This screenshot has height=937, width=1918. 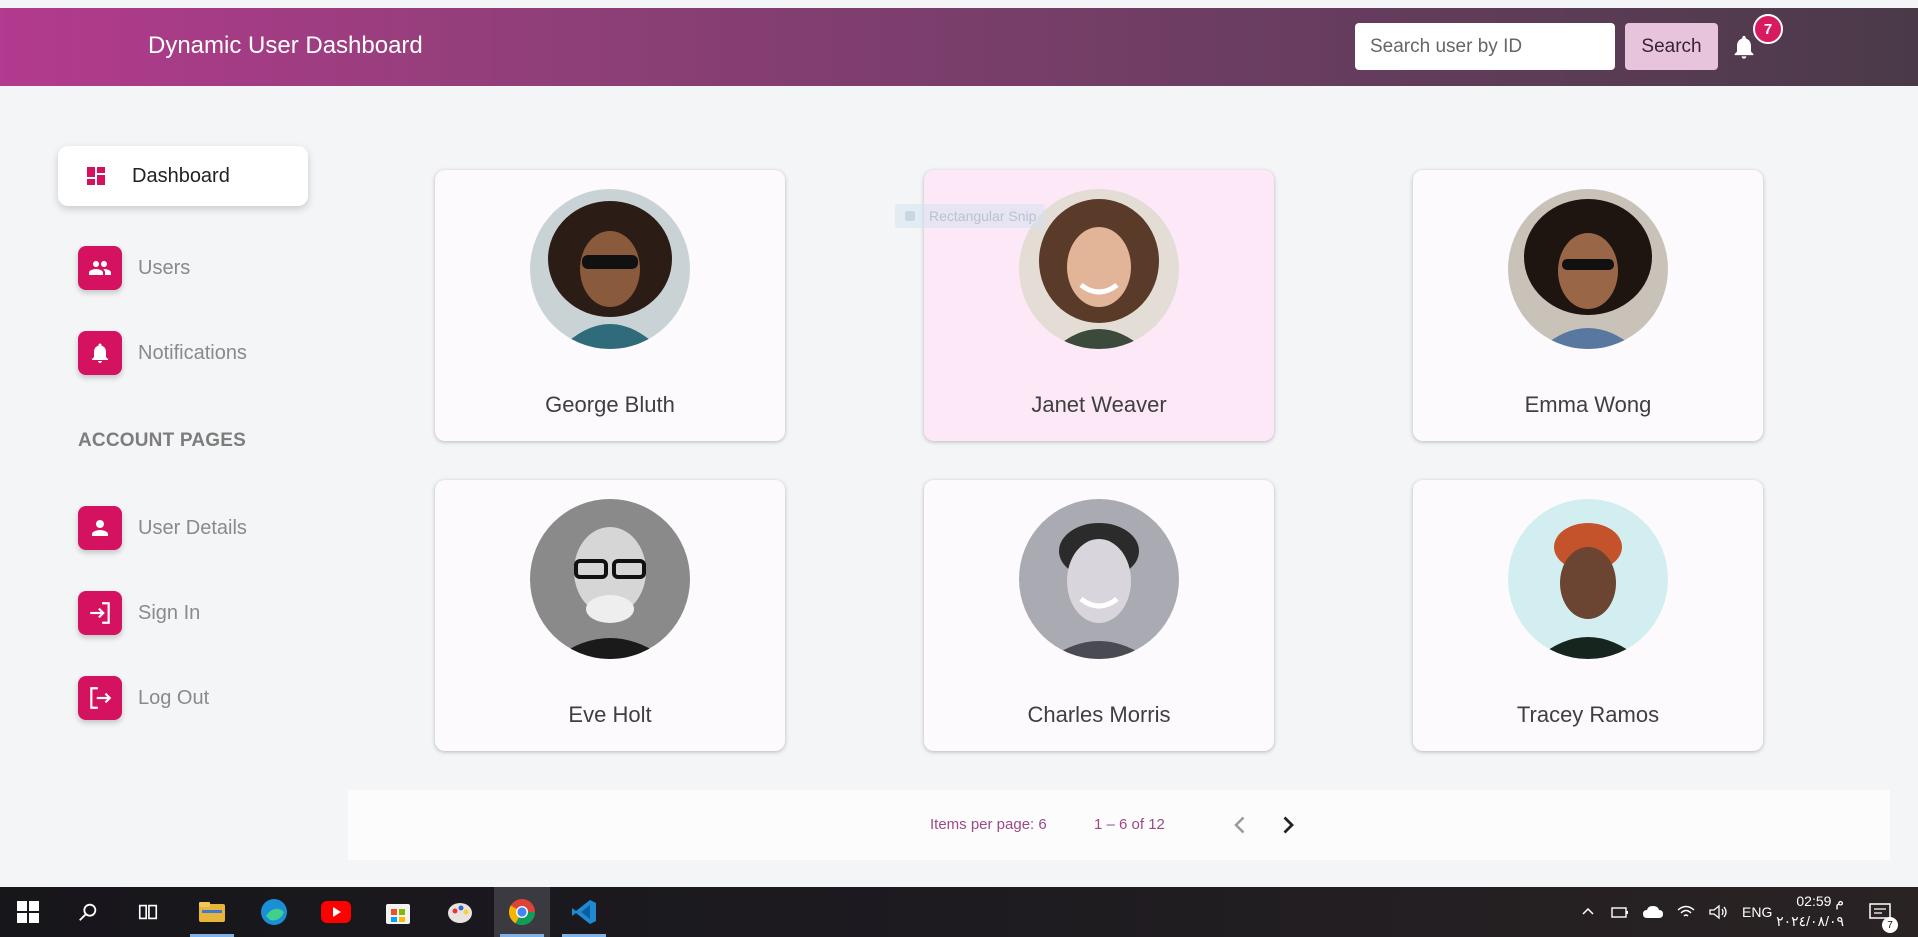 What do you see at coordinates (1671, 46) in the screenshot?
I see `search-button: Search` at bounding box center [1671, 46].